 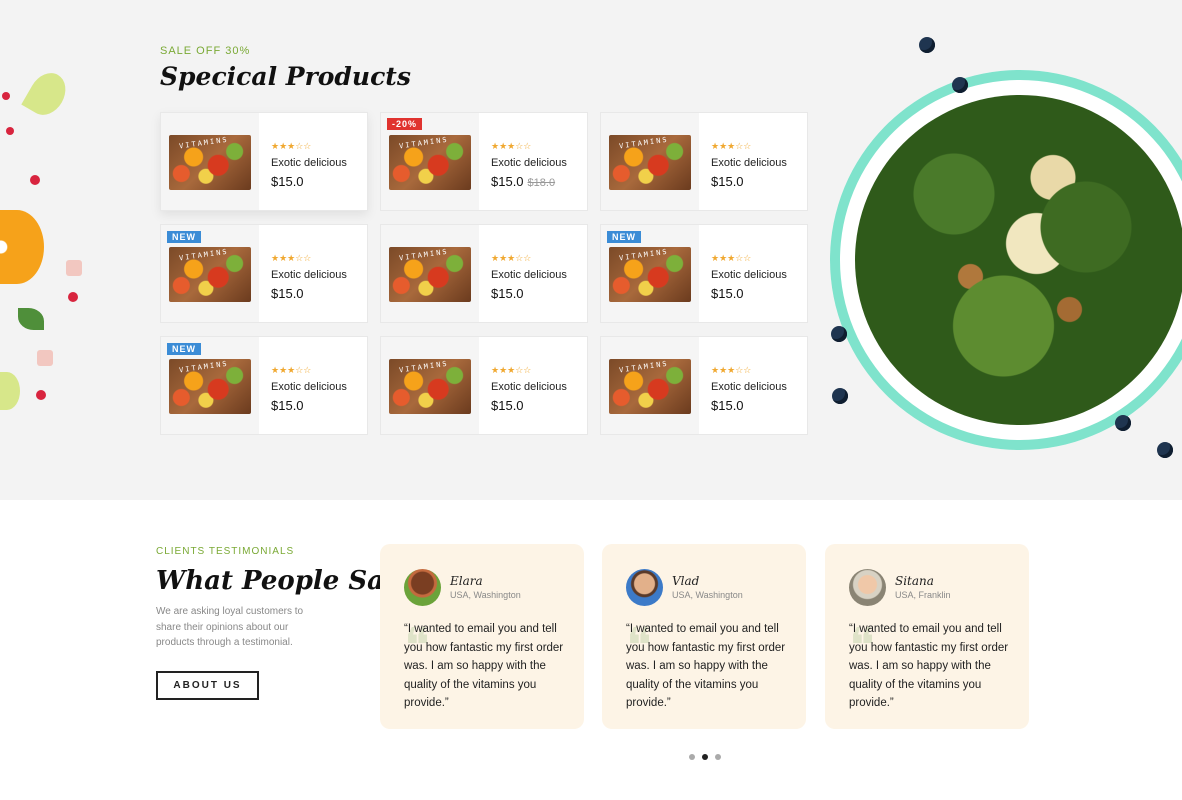 I want to click on pagination-dot-active, so click(x=705, y=757).